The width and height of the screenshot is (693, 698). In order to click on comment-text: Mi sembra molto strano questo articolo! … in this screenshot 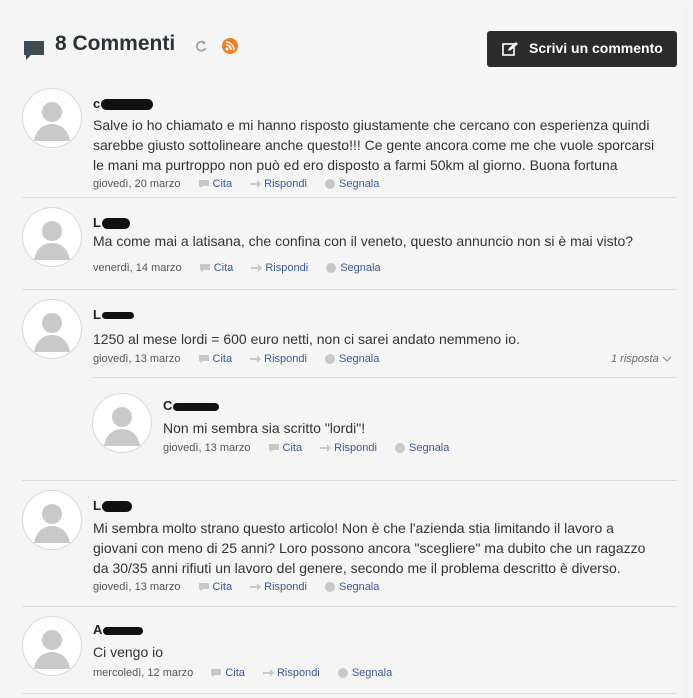, I will do `click(369, 548)`.